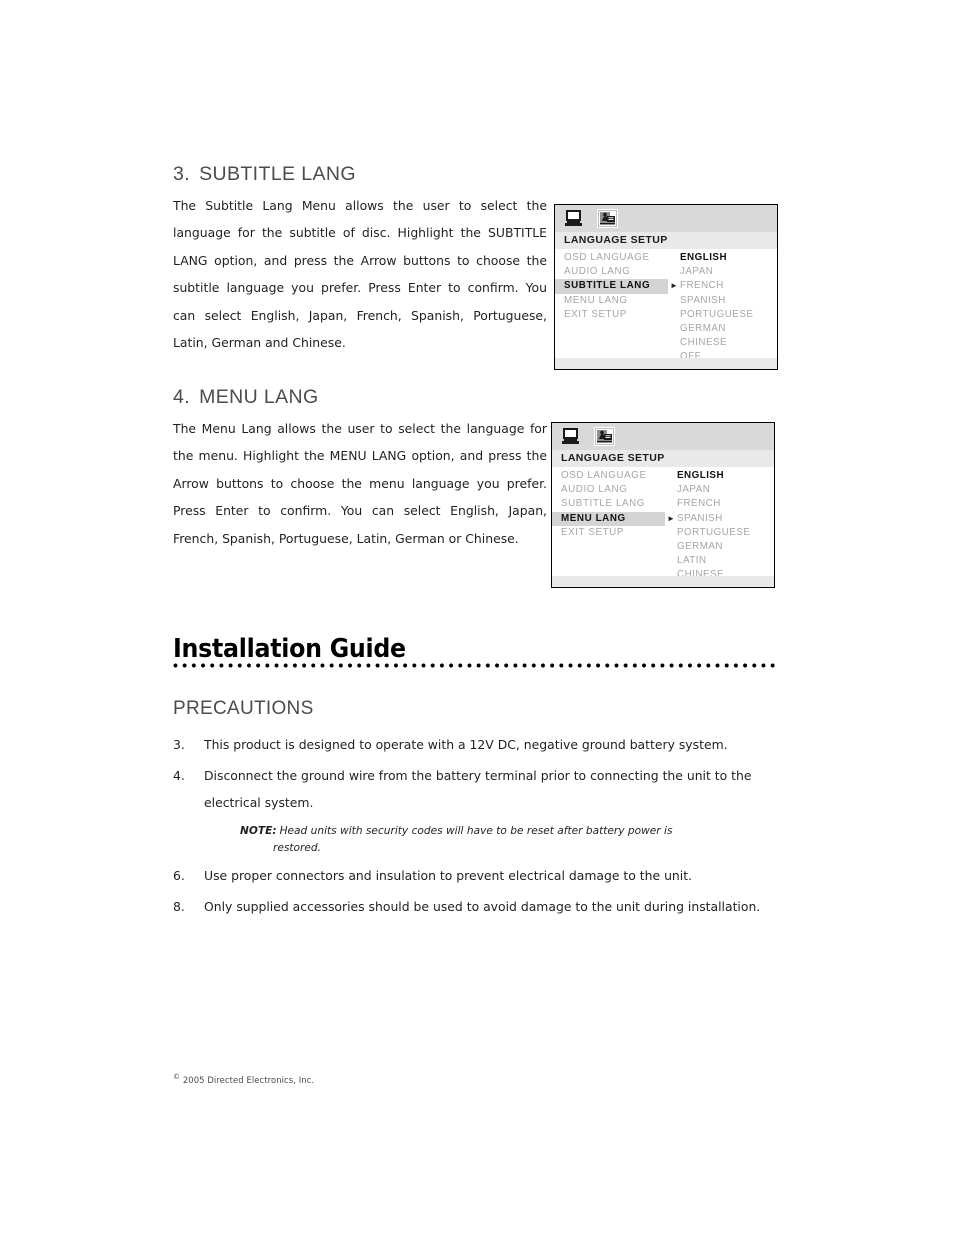 Image resolution: width=954 pixels, height=1235 pixels. Describe the element at coordinates (259, 397) in the screenshot. I see `section-title: MENU LANG` at that location.